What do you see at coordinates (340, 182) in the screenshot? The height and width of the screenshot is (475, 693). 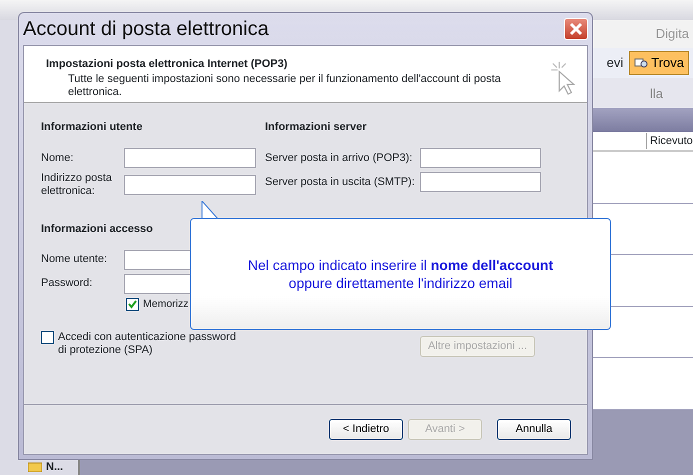 I see `field-label: Server posta in uscita (SMTP):` at bounding box center [340, 182].